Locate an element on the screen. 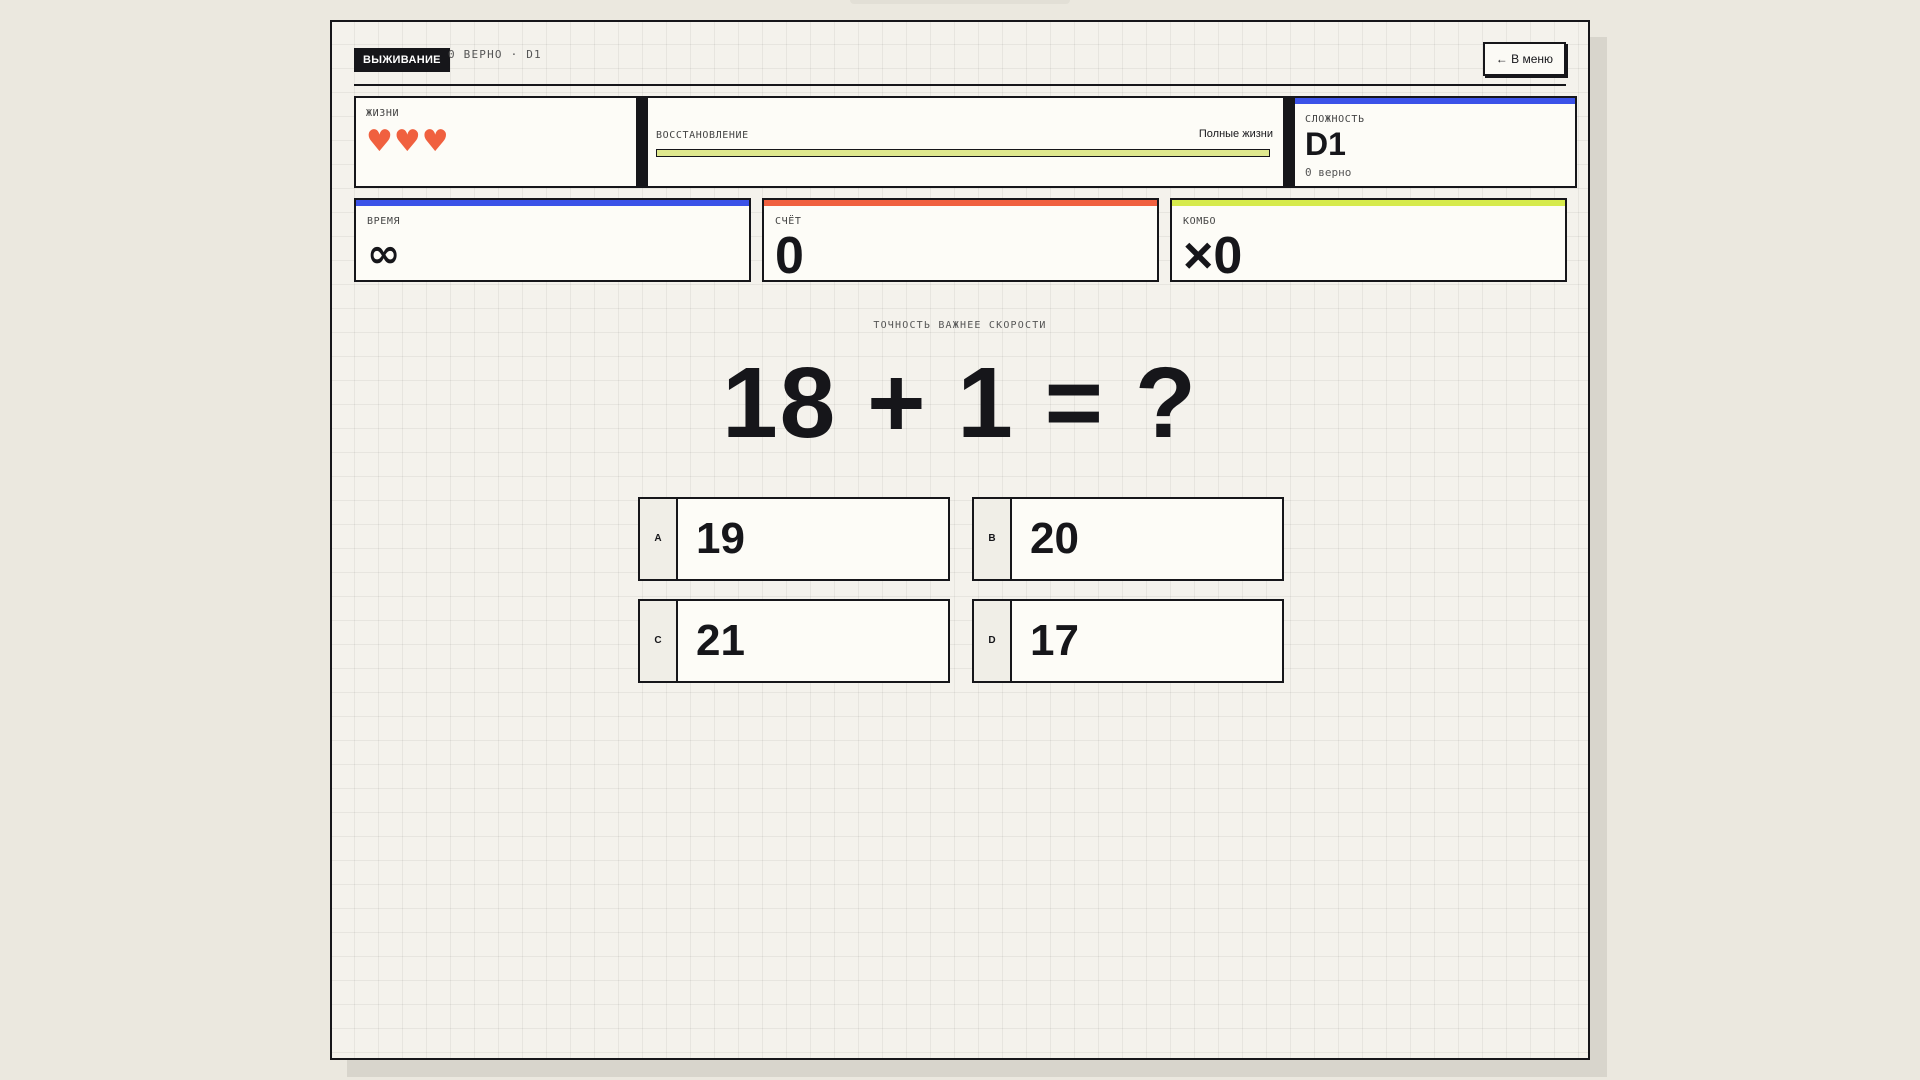 The image size is (1920, 1080). regen-panel: ВОССТАНОВЛЕНИЕ Полные жизни is located at coordinates (965, 142).